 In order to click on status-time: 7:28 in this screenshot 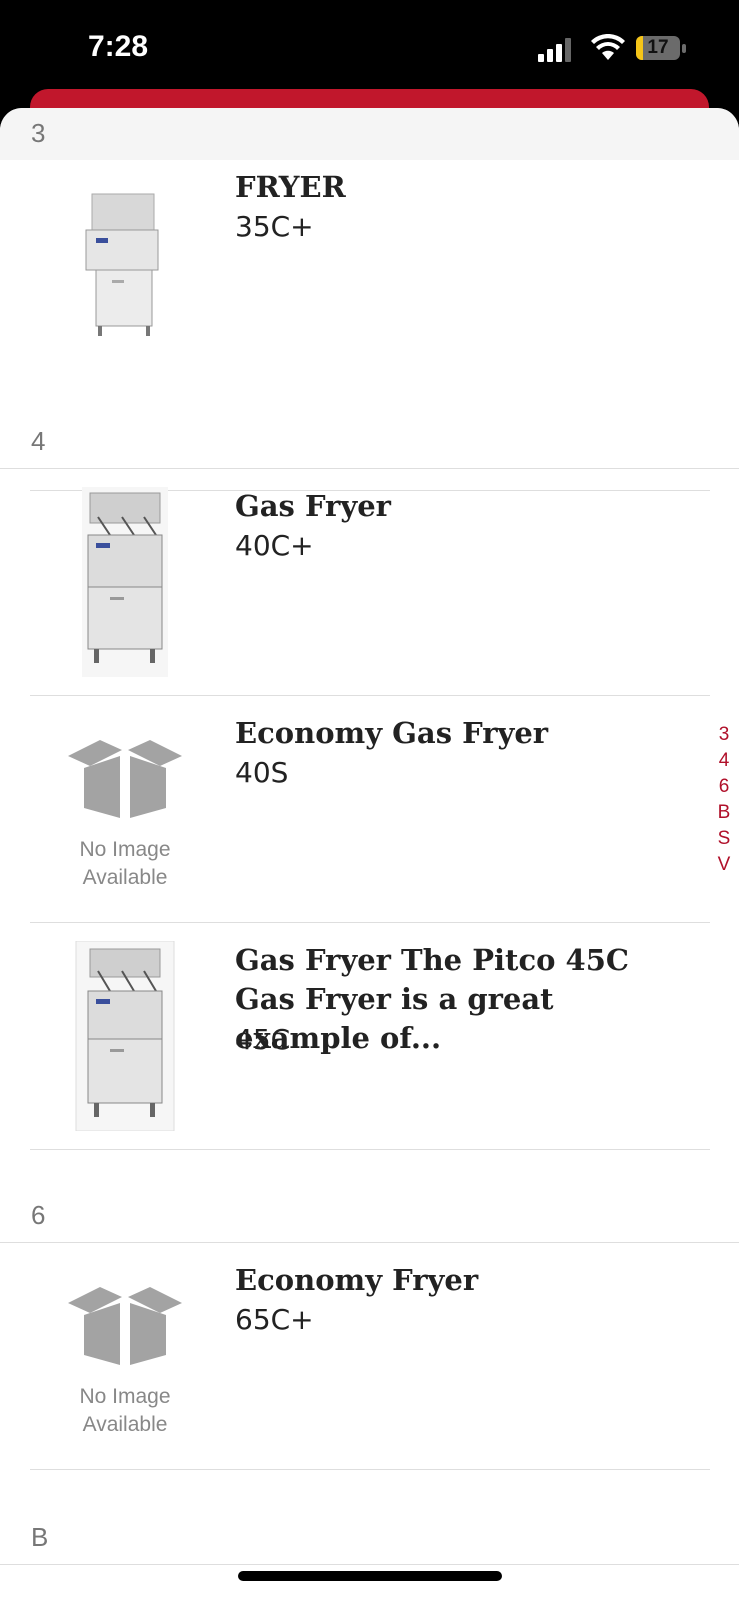, I will do `click(118, 46)`.